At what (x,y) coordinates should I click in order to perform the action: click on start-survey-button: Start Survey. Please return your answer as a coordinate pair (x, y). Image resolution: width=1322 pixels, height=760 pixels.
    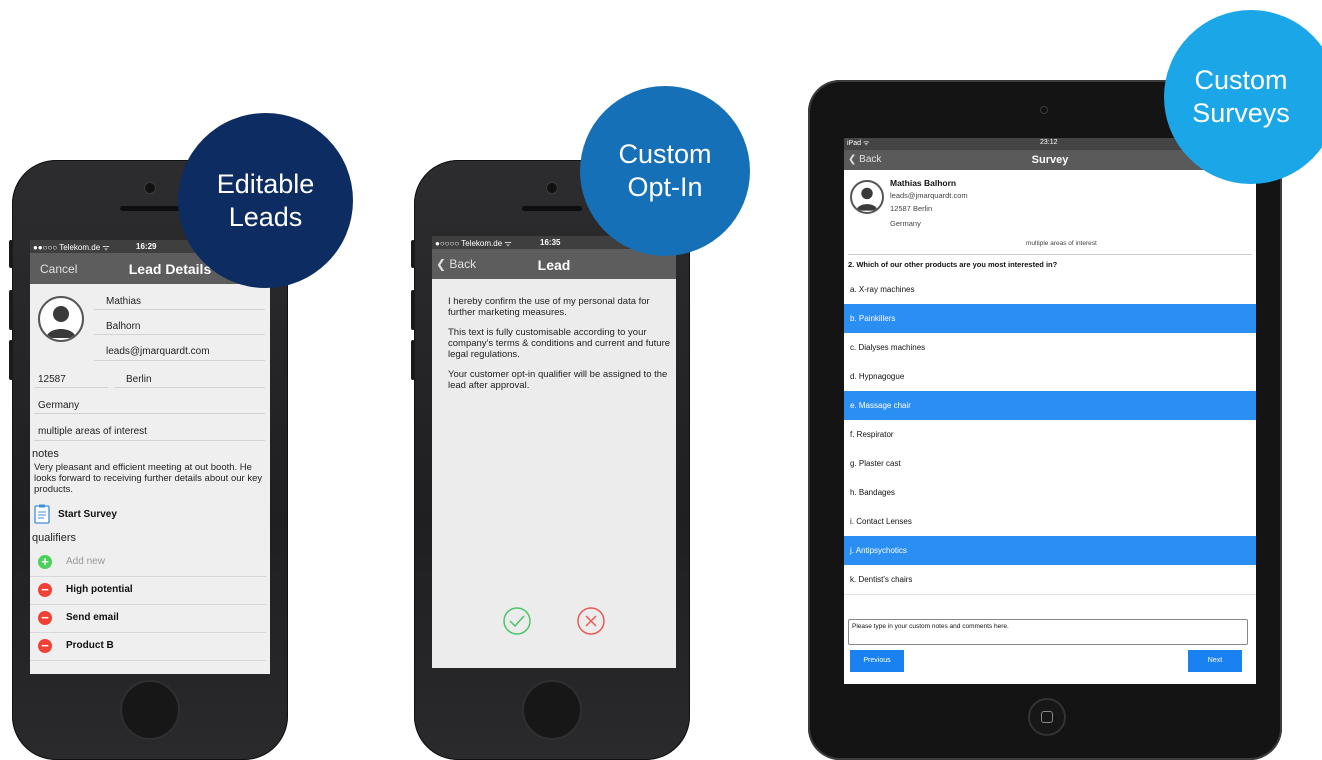
    Looking at the image, I should click on (114, 514).